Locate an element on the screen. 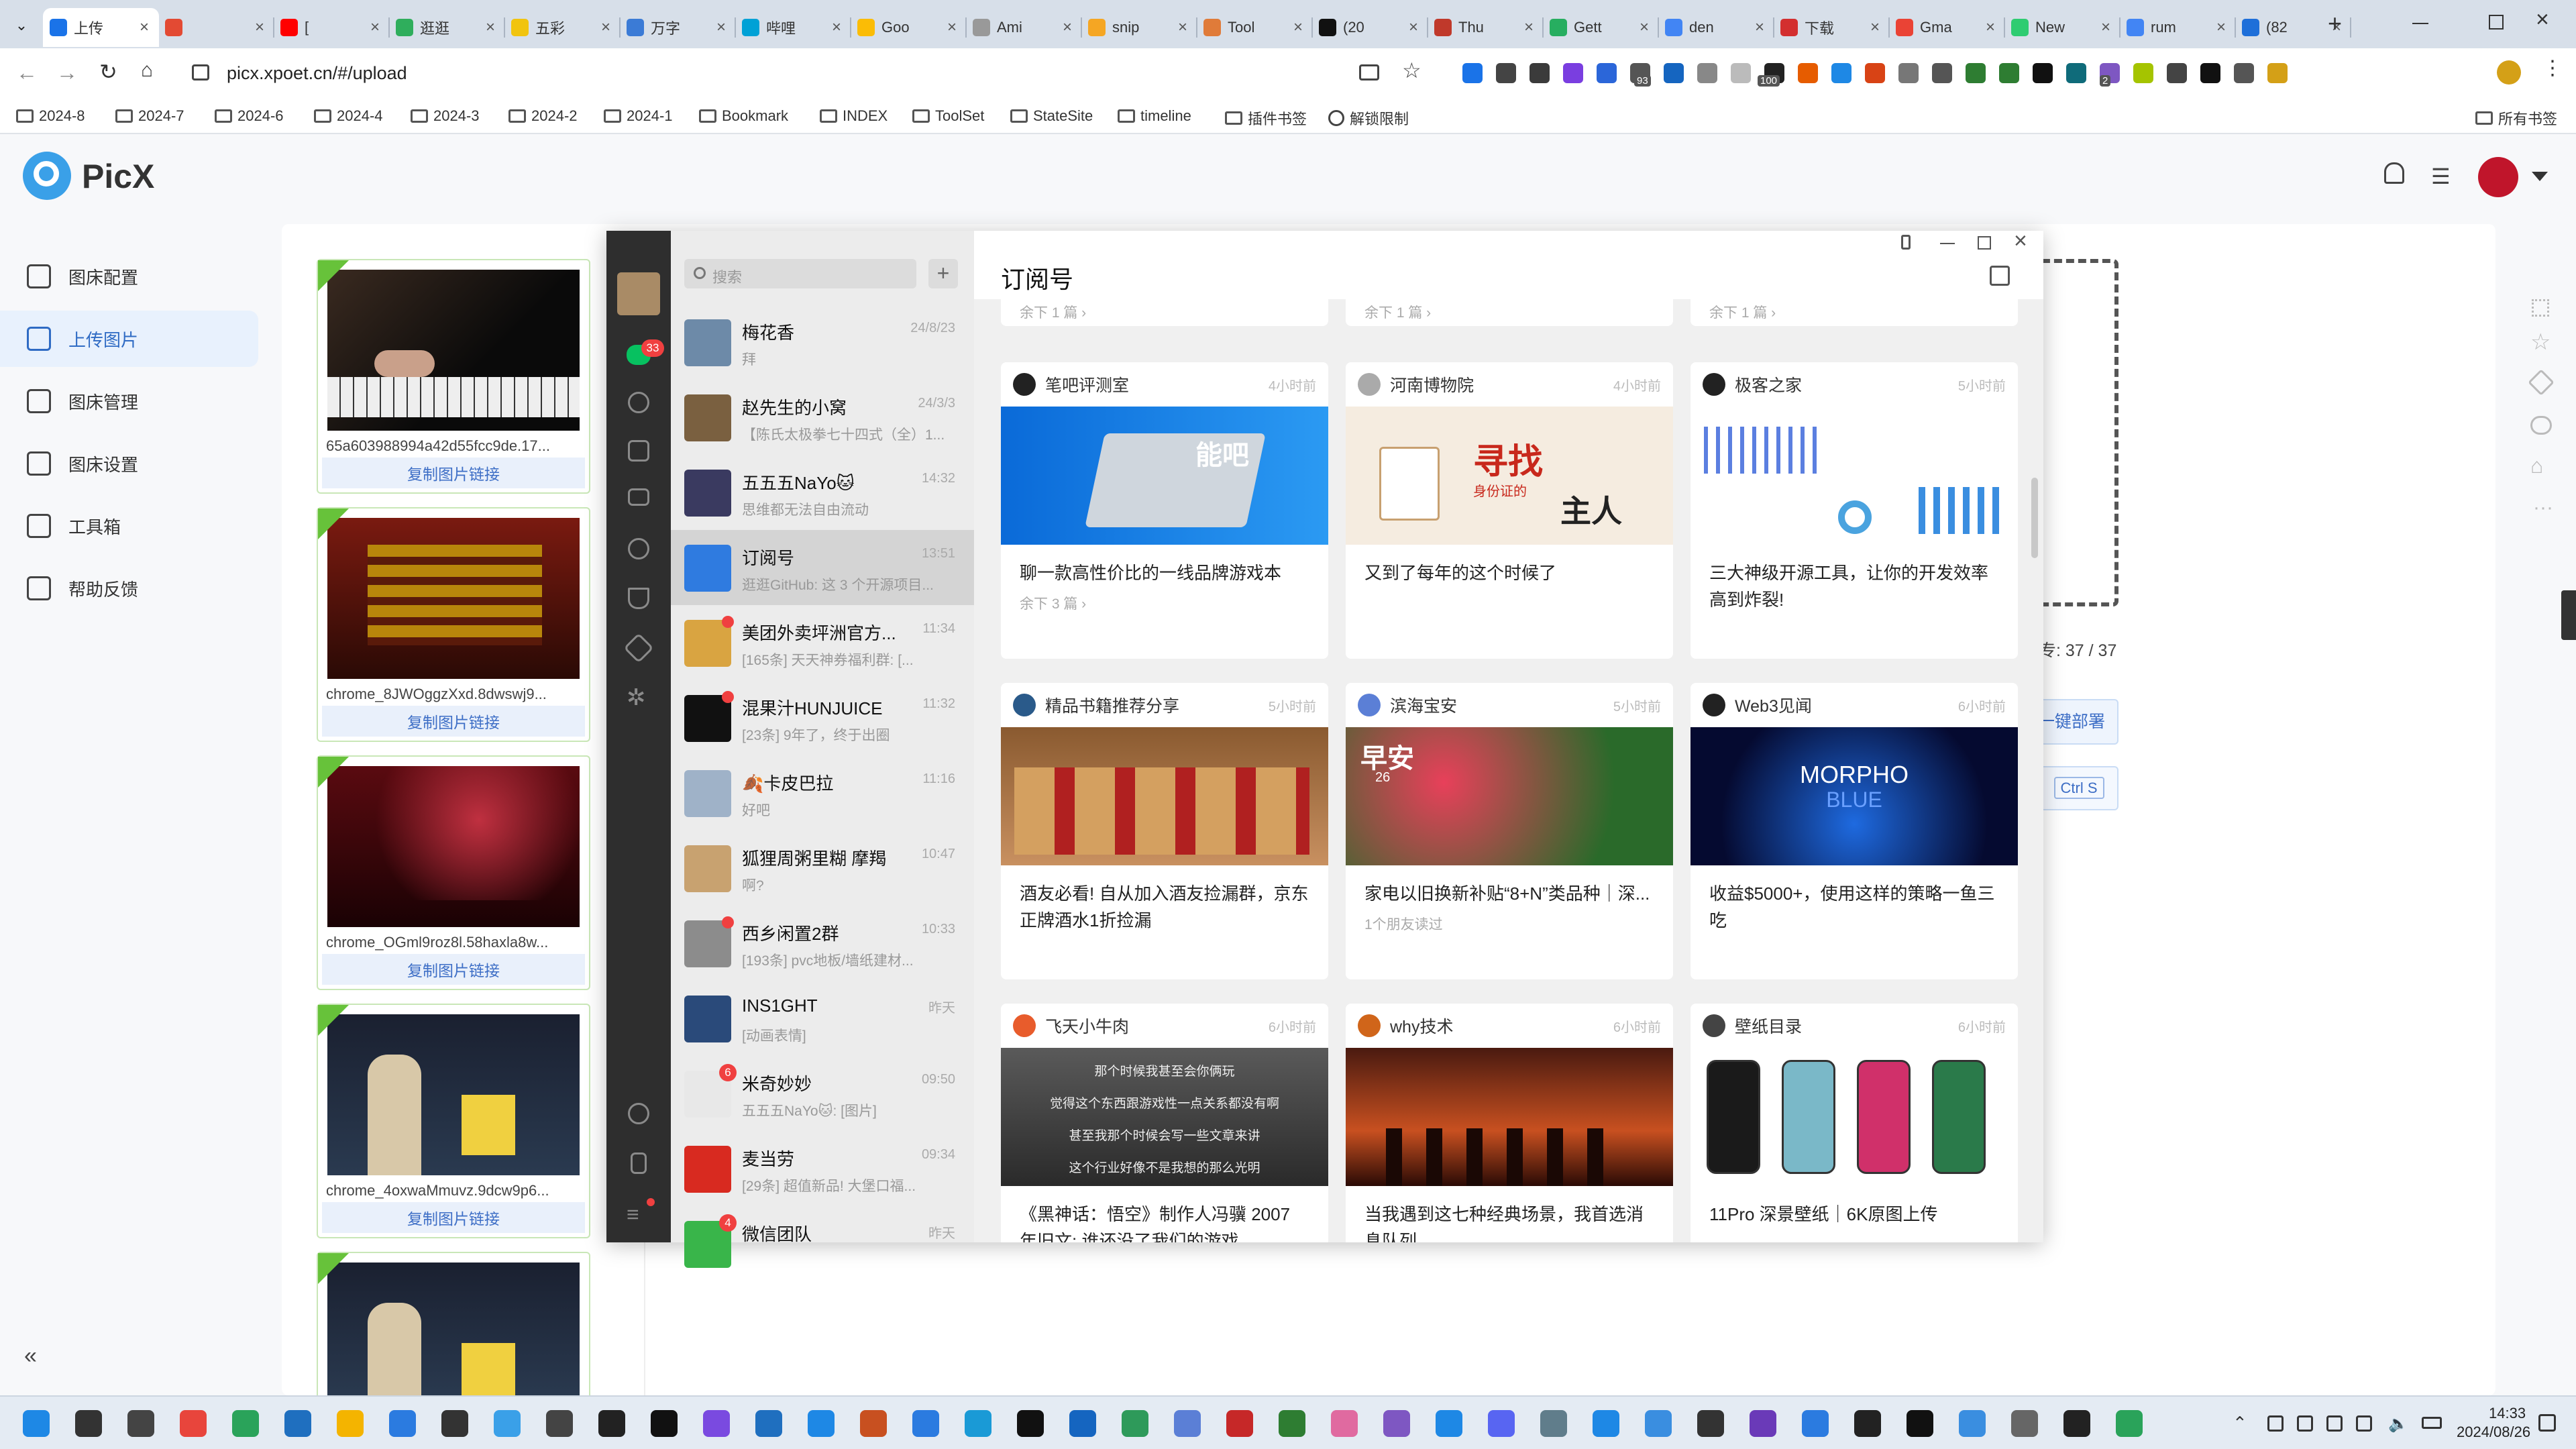  new-tab-button: + is located at coordinates (2335, 23).